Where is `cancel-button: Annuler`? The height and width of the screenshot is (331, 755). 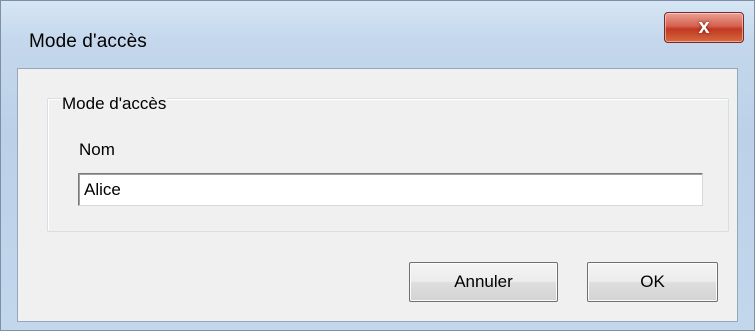
cancel-button: Annuler is located at coordinates (483, 282).